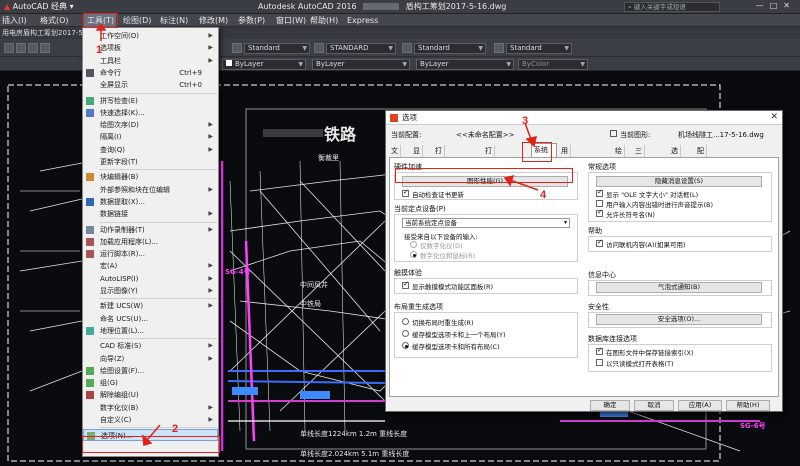  Describe the element at coordinates (525, 121) in the screenshot. I see `annotation-3: 3` at that location.